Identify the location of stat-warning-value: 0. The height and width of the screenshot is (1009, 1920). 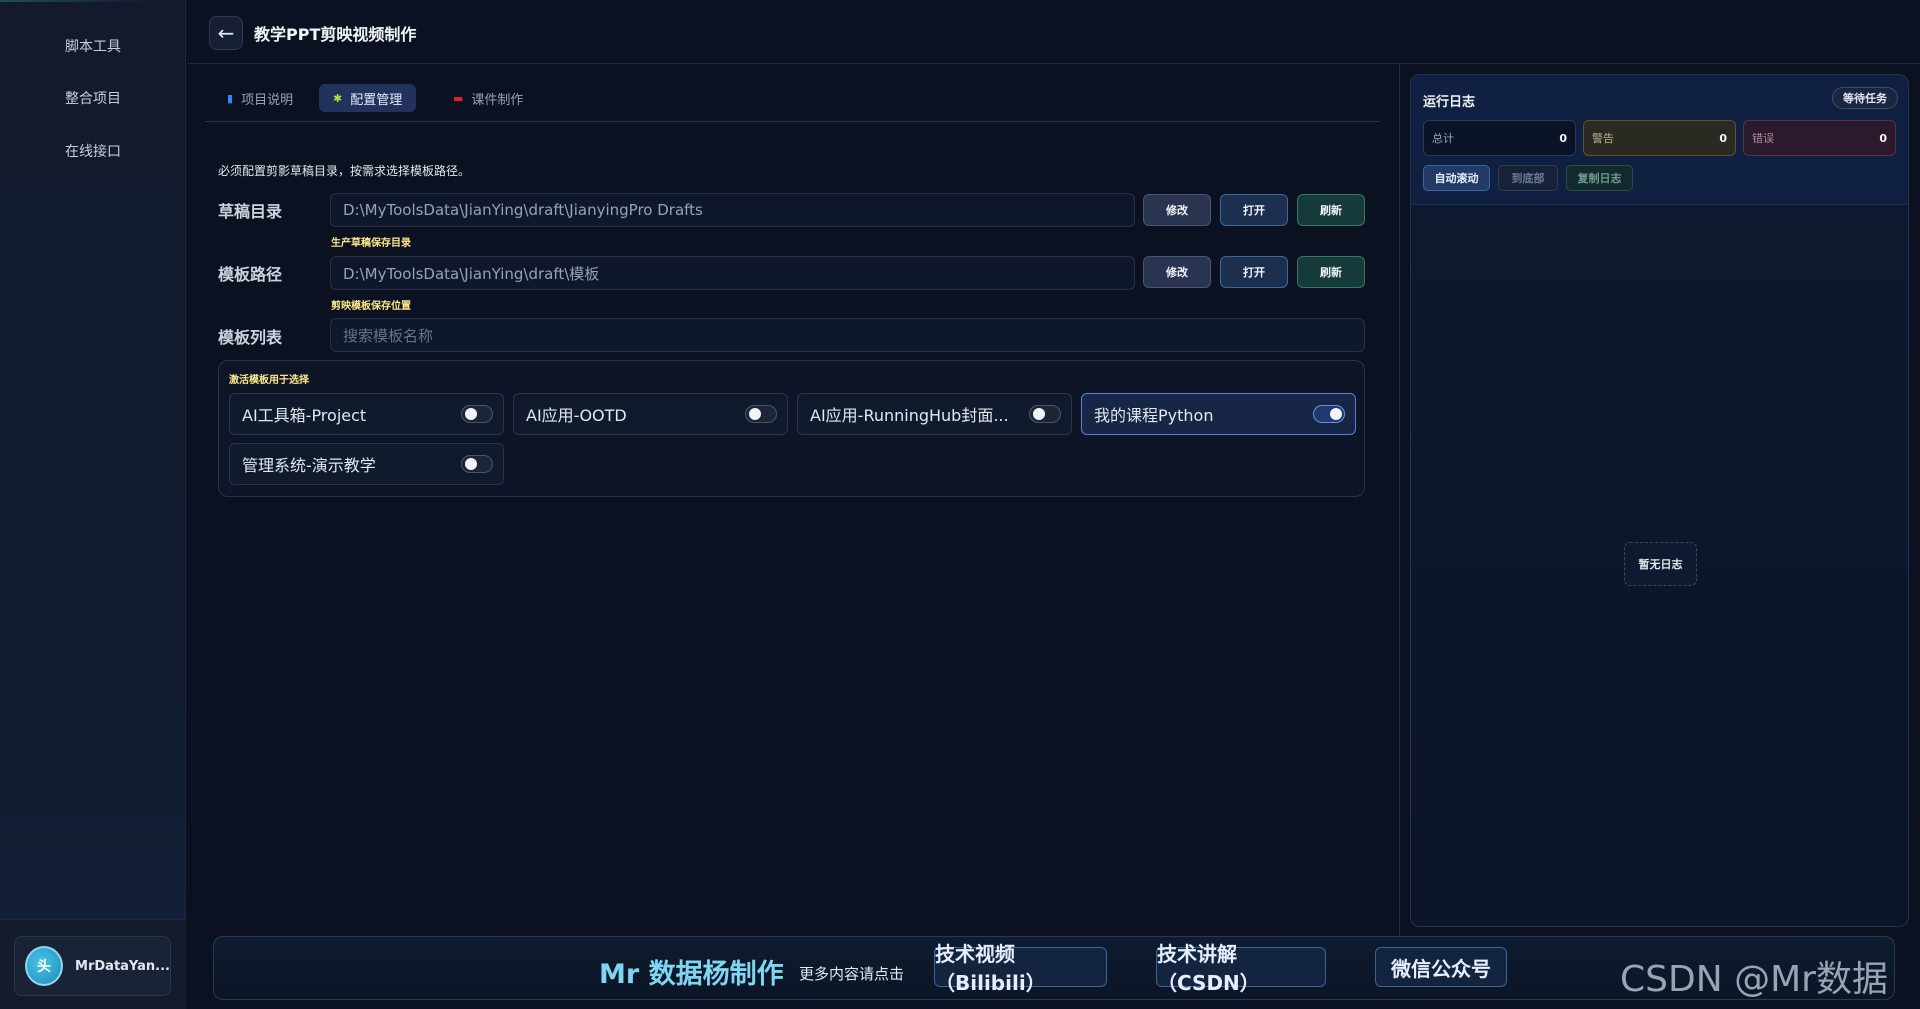
(1723, 138).